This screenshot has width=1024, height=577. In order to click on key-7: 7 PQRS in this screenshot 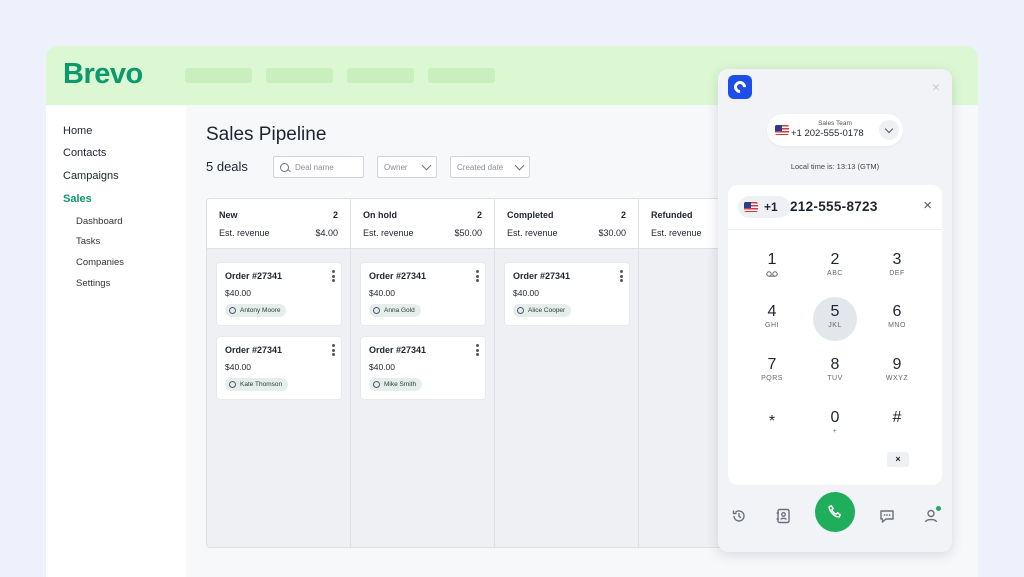, I will do `click(772, 372)`.